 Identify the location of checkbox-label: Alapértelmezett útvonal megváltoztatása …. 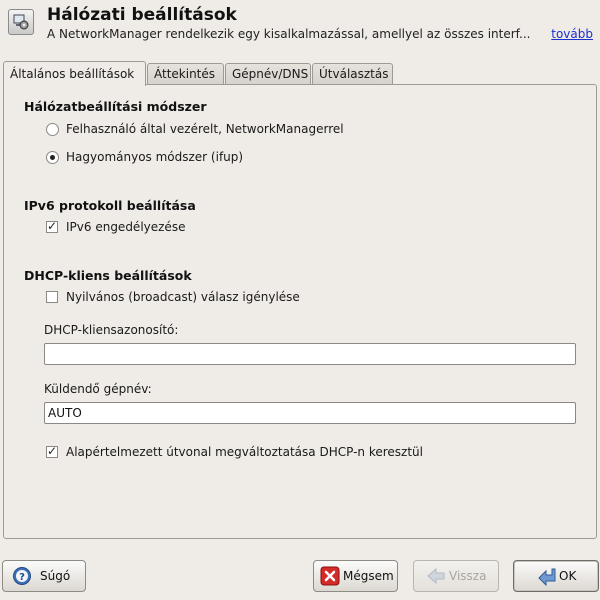
(244, 452).